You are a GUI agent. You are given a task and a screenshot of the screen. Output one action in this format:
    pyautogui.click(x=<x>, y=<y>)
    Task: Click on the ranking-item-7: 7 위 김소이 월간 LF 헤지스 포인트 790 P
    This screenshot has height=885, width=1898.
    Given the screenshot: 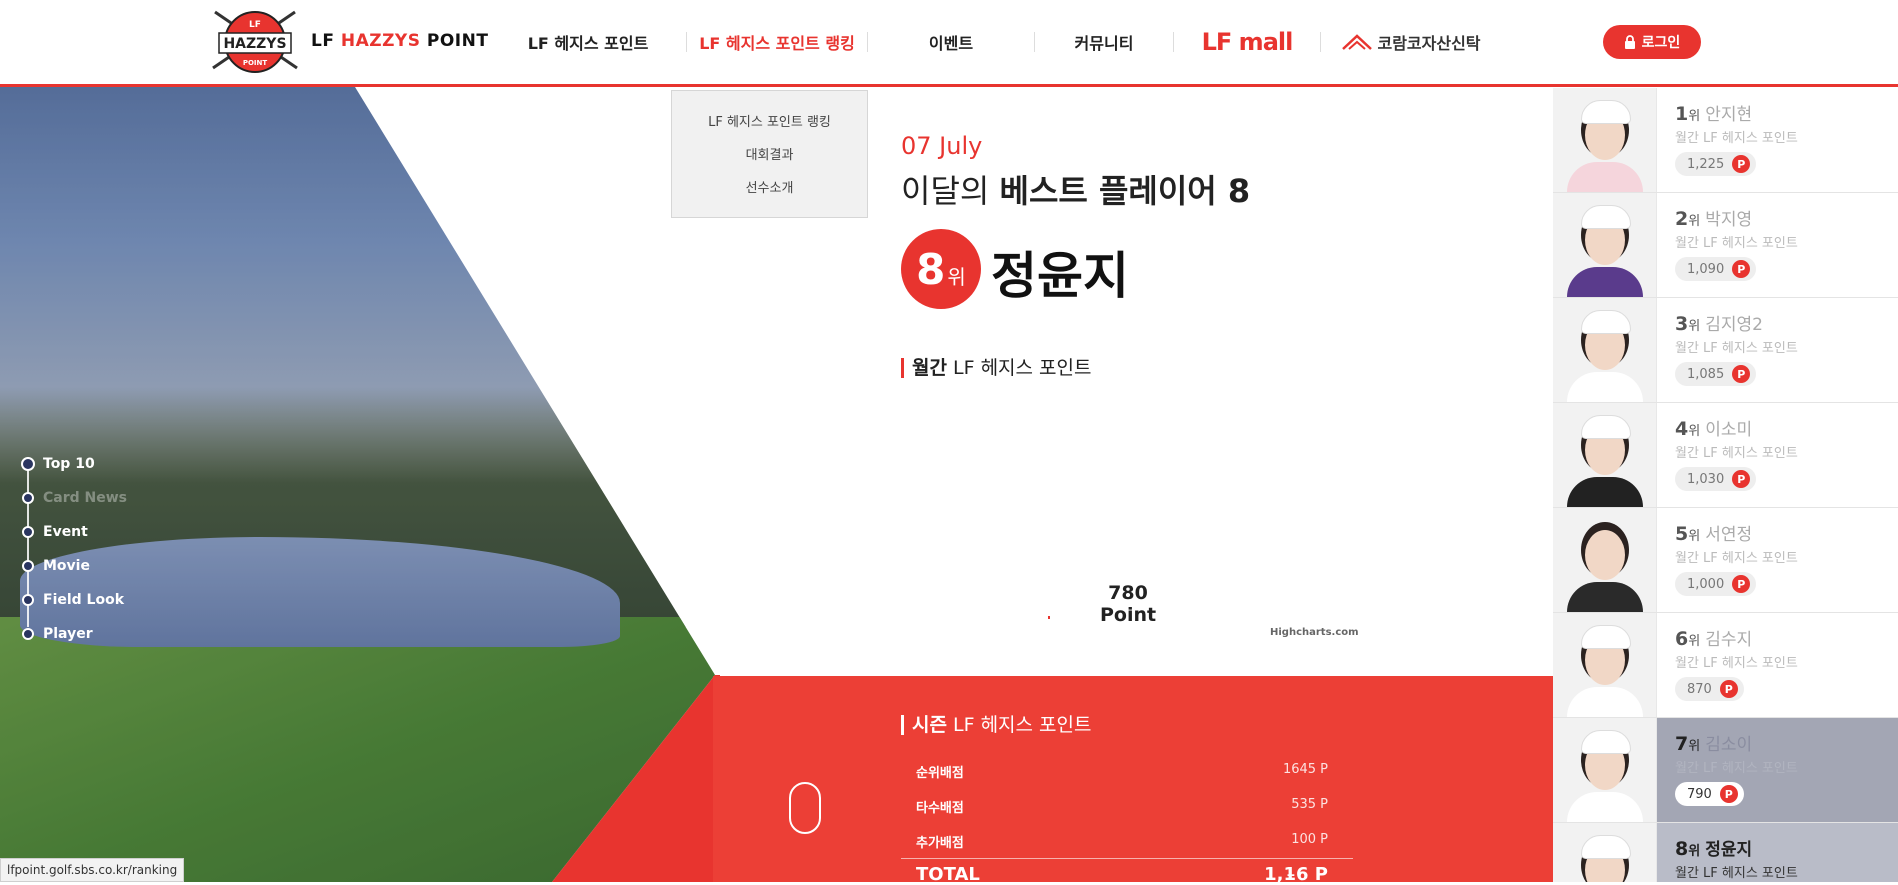 What is the action you would take?
    pyautogui.click(x=1725, y=770)
    